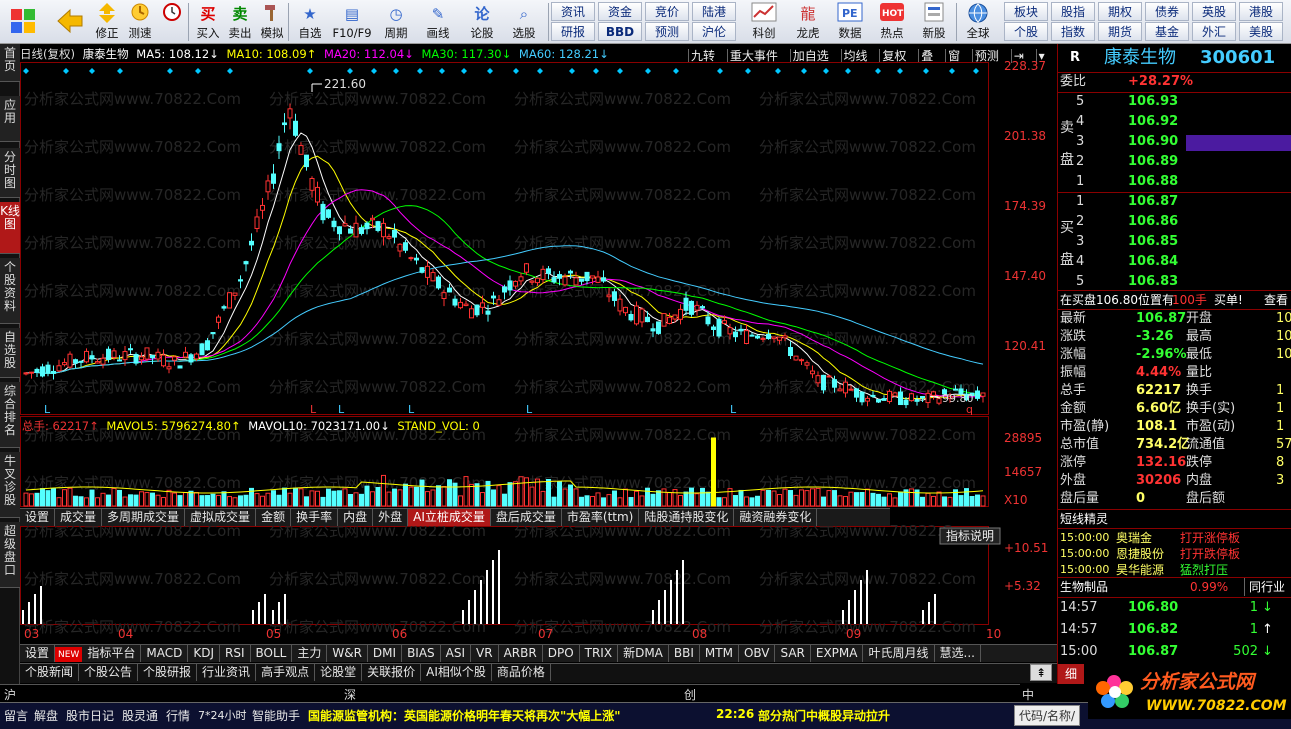  Describe the element at coordinates (1071, 674) in the screenshot. I see `detail-tab: 细` at that location.